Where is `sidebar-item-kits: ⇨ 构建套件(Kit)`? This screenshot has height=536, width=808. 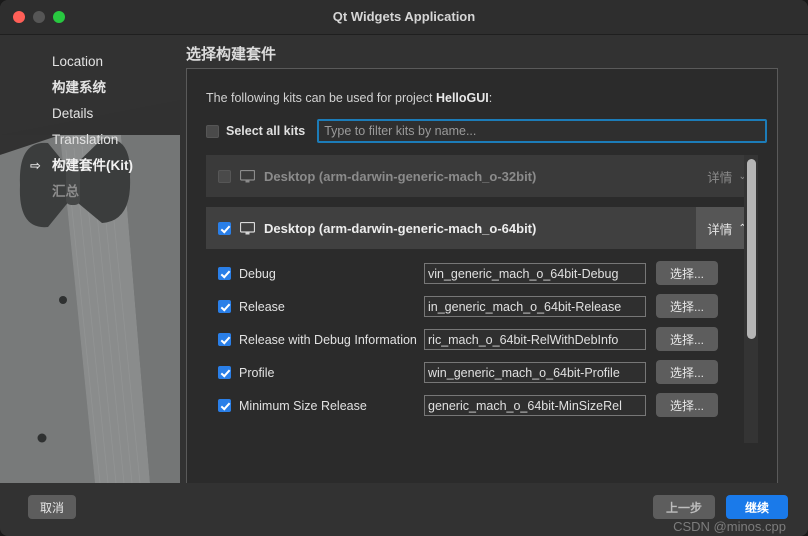
sidebar-item-kits: ⇨ 构建套件(Kit) is located at coordinates (90, 166).